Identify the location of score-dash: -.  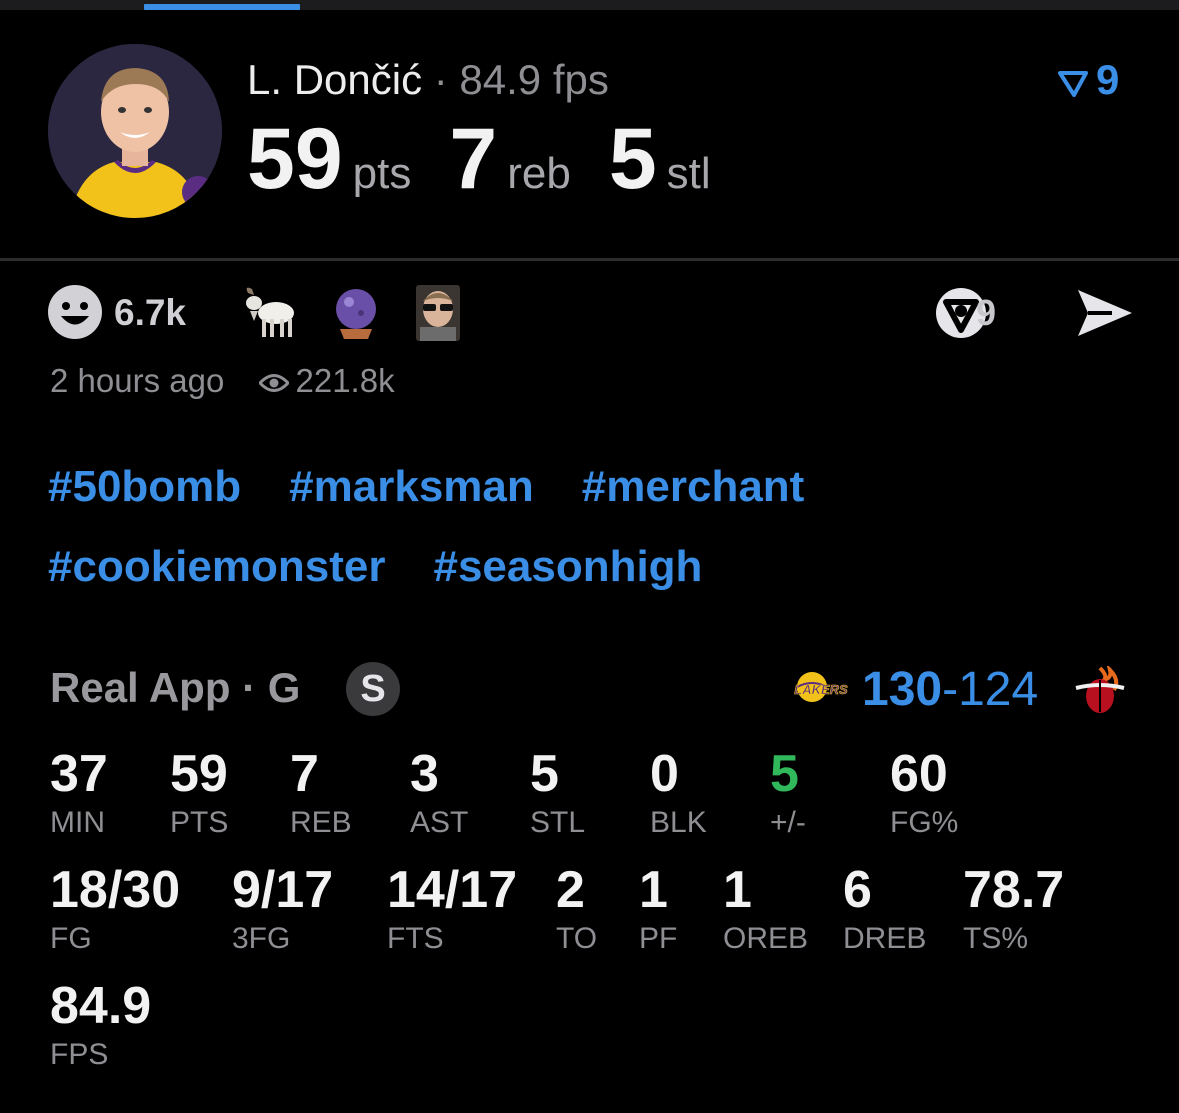
(950, 689).